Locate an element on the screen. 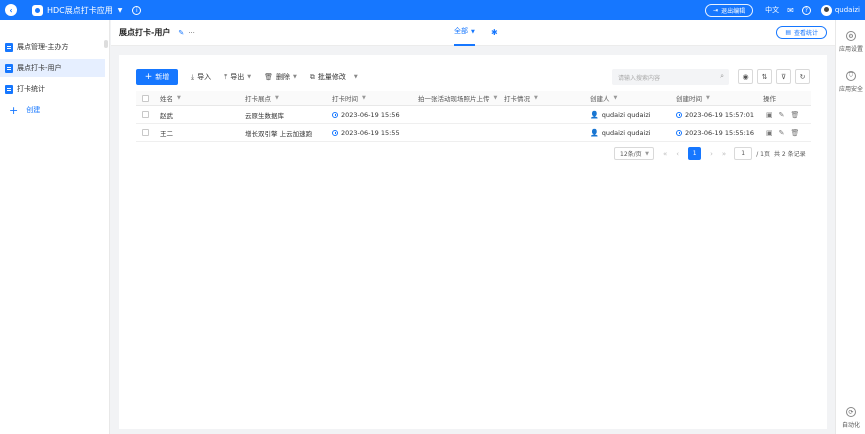 The image size is (865, 434). hide-fields-icon: ◉ is located at coordinates (745, 76).